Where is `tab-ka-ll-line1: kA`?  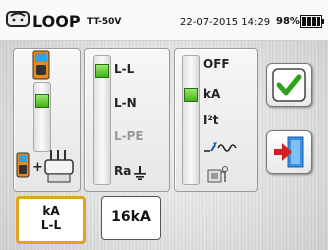 tab-ka-ll-line1: kA is located at coordinates (51, 211).